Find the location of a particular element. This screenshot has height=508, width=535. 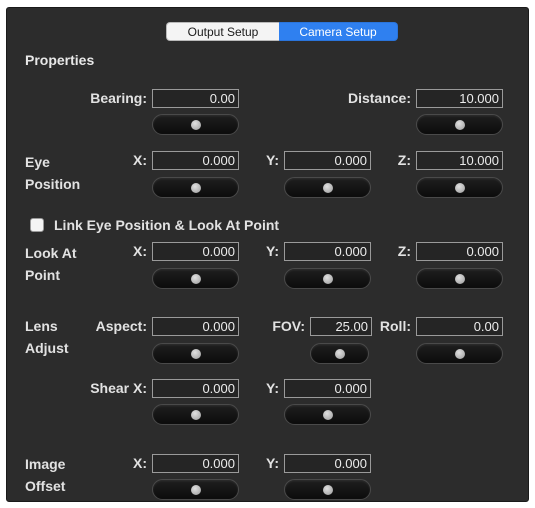

offset-x-label: X: is located at coordinates (140, 463).